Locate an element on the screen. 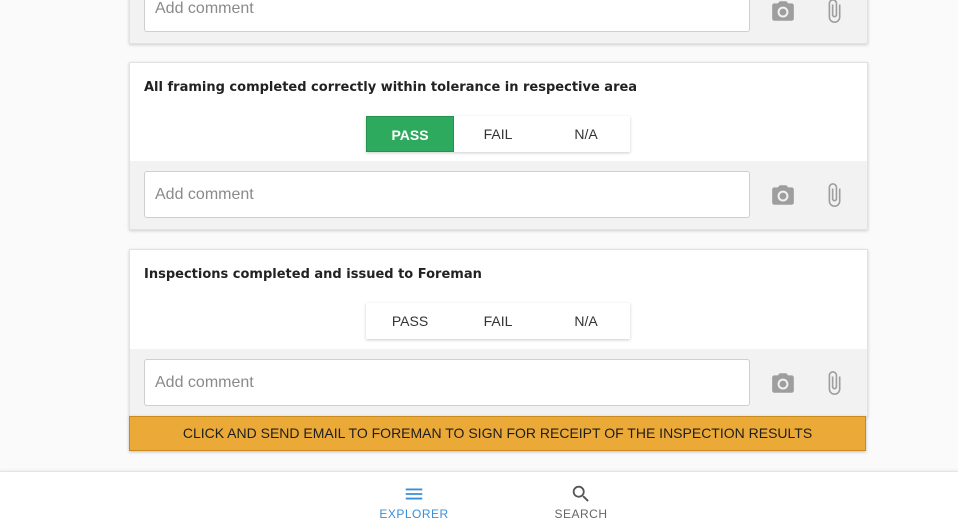 This screenshot has height=529, width=958. nav-explorer-label: EXPLORER is located at coordinates (414, 514).